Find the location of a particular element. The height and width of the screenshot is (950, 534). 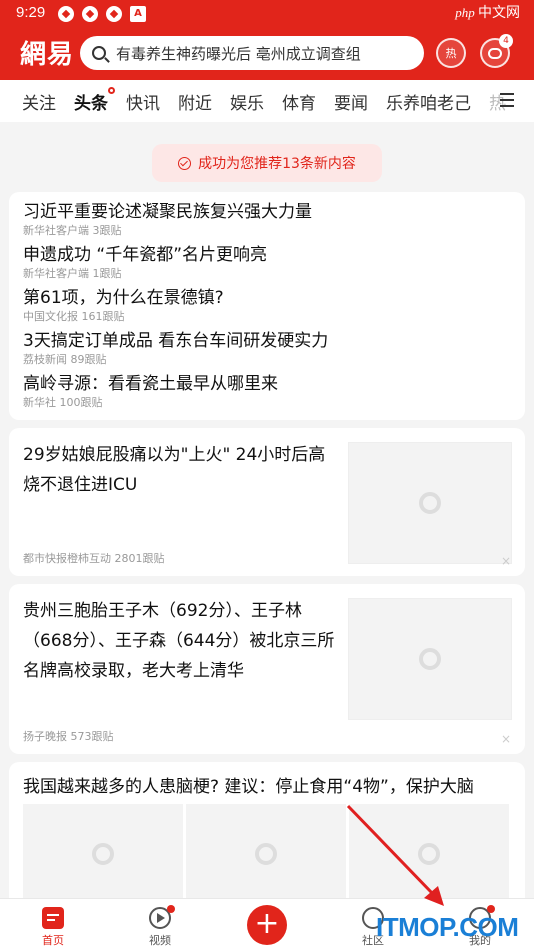

topic-meta: 荔枝新闻 89跟贴 is located at coordinates (267, 360).